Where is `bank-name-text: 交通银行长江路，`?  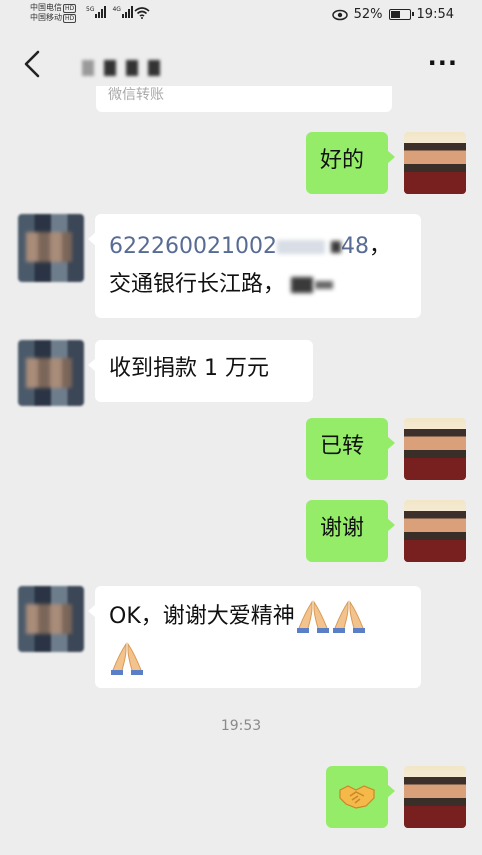
bank-name-text: 交通银行长江路， is located at coordinates (197, 284).